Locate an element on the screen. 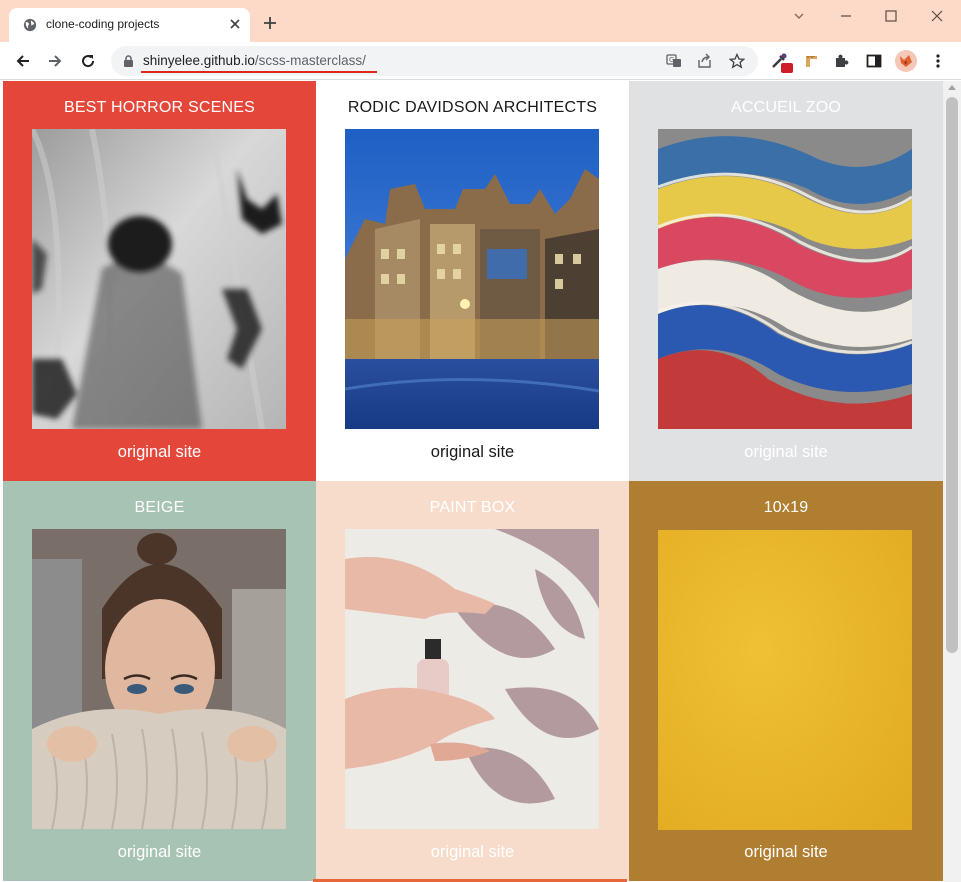  project-title: BEIGE is located at coordinates (159, 507).